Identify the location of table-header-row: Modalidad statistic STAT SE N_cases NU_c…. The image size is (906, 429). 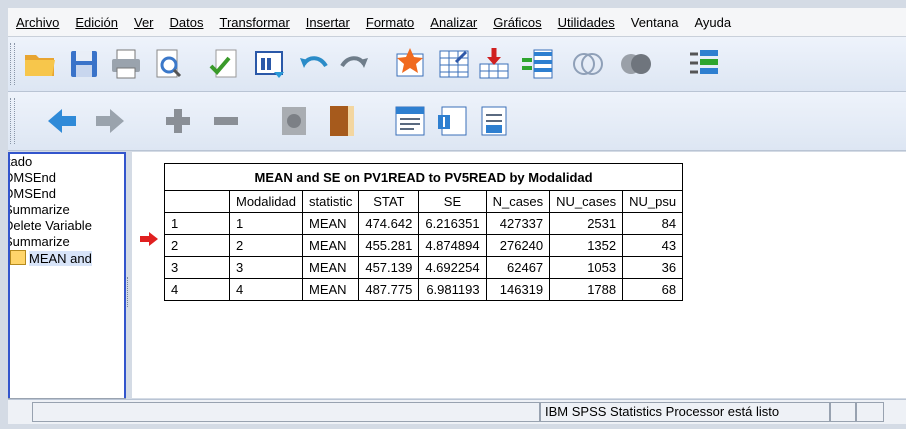
(424, 201).